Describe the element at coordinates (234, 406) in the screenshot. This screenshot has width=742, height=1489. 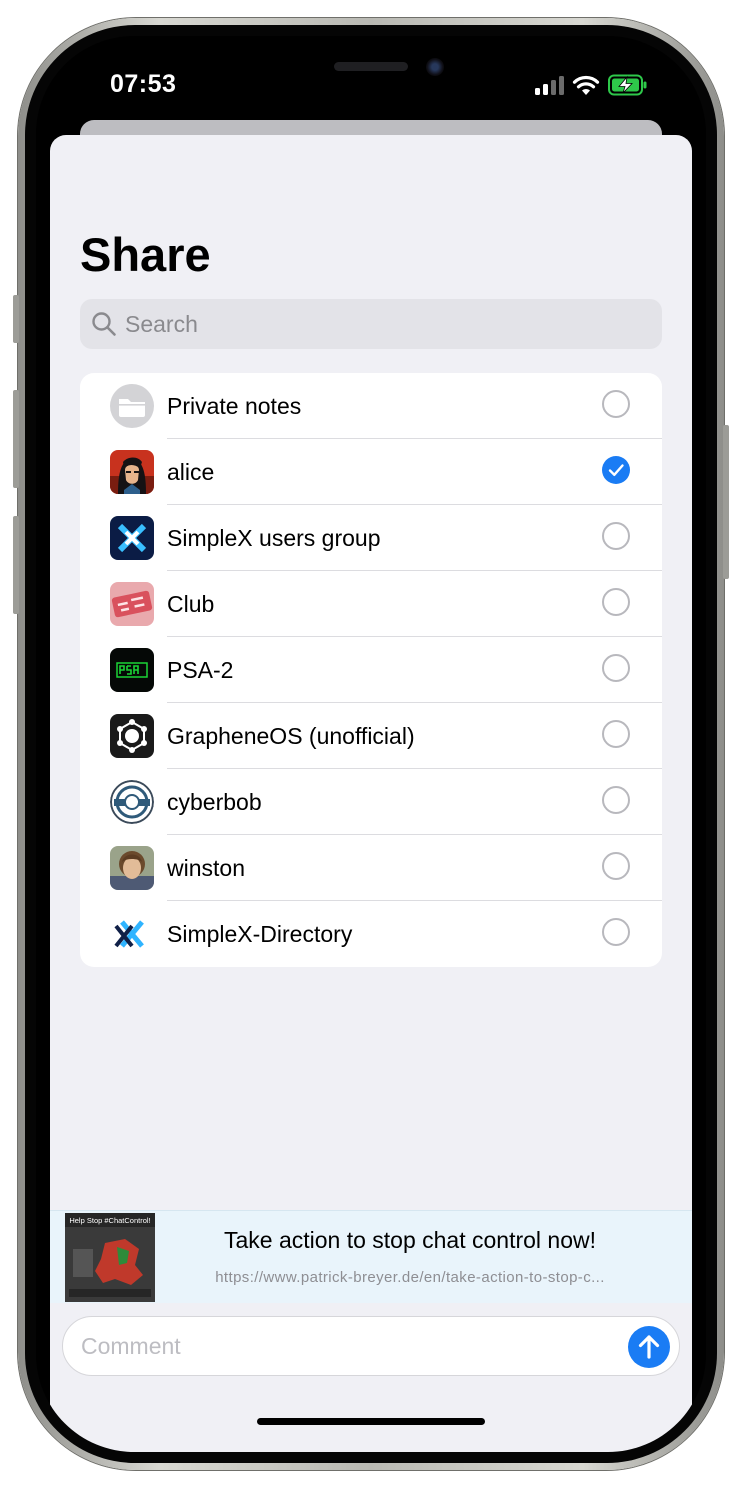
I see `list-item-label: Private notes` at that location.